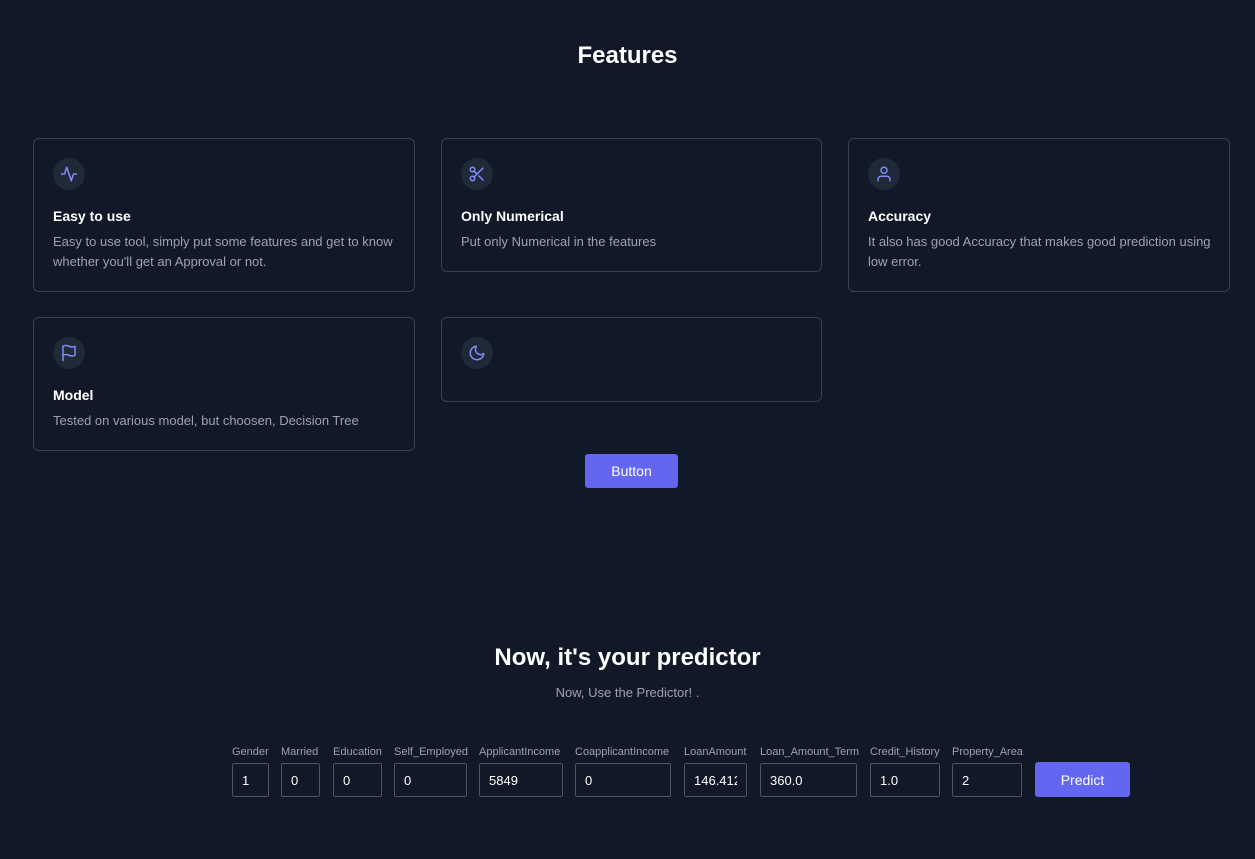 Image resolution: width=1255 pixels, height=859 pixels. I want to click on gender-input, so click(250, 780).